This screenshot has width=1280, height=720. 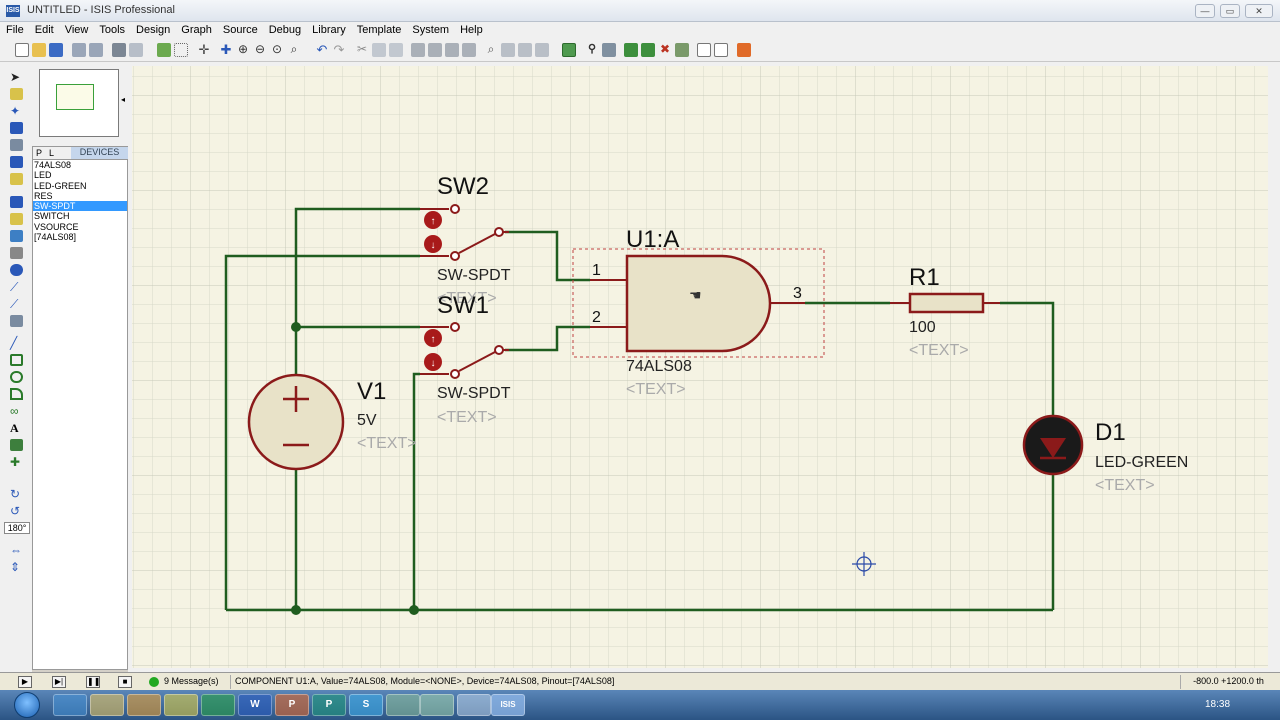 What do you see at coordinates (471, 29) in the screenshot?
I see `menu-help: Help` at bounding box center [471, 29].